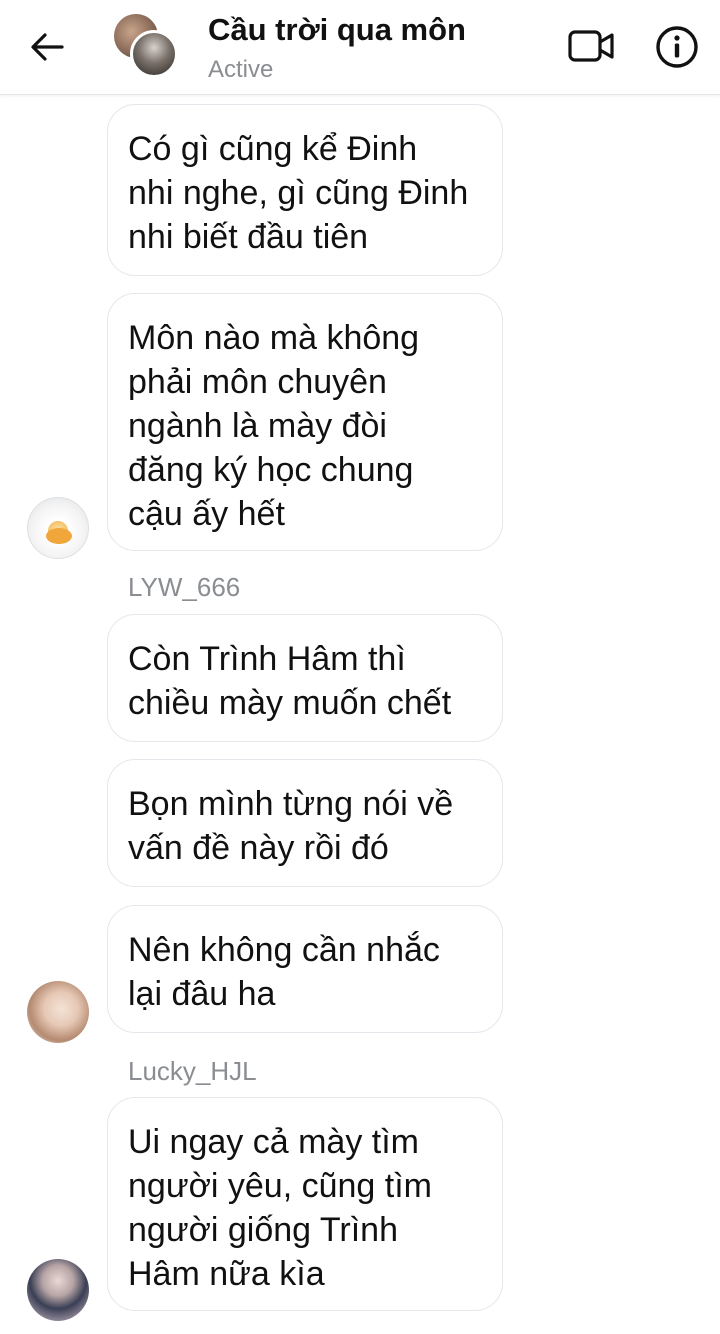  I want to click on info-icon, so click(677, 47).